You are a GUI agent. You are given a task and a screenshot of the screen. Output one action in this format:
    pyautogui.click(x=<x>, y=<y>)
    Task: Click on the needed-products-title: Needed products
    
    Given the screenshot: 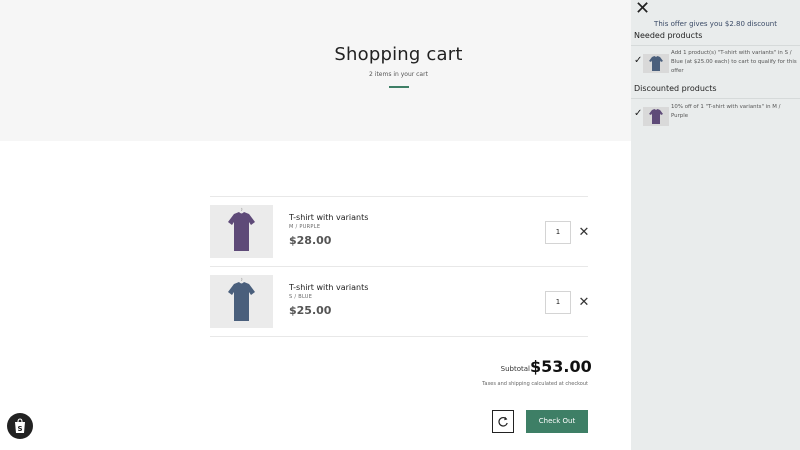 What is the action you would take?
    pyautogui.click(x=668, y=35)
    